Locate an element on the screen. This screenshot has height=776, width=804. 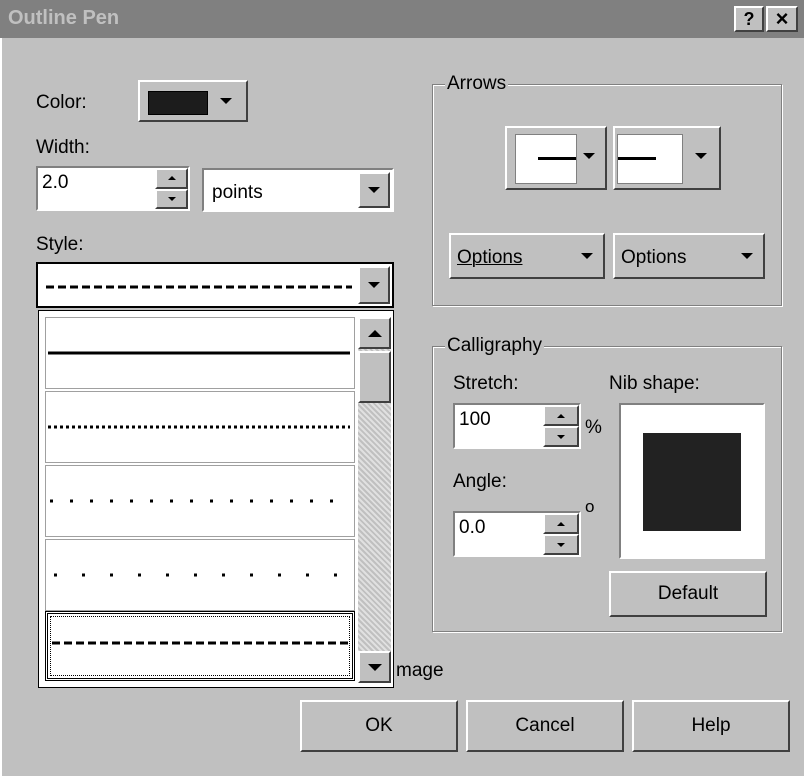
help-title-button: ? is located at coordinates (749, 19).